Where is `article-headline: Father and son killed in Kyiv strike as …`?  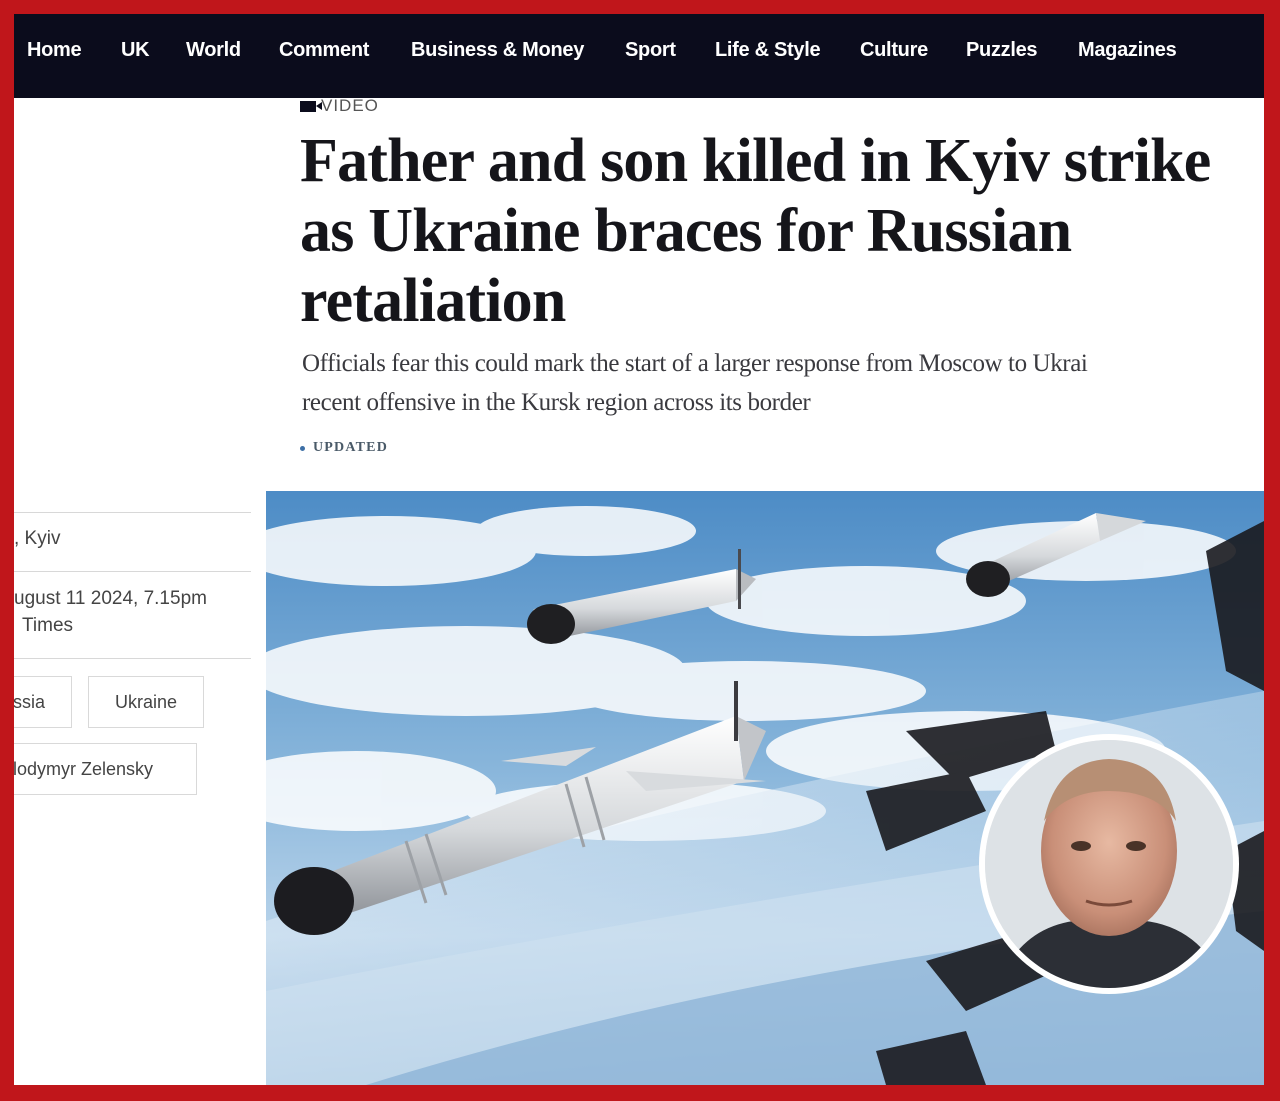
article-headline: Father and son killed in Kyiv strike as … is located at coordinates (782, 231).